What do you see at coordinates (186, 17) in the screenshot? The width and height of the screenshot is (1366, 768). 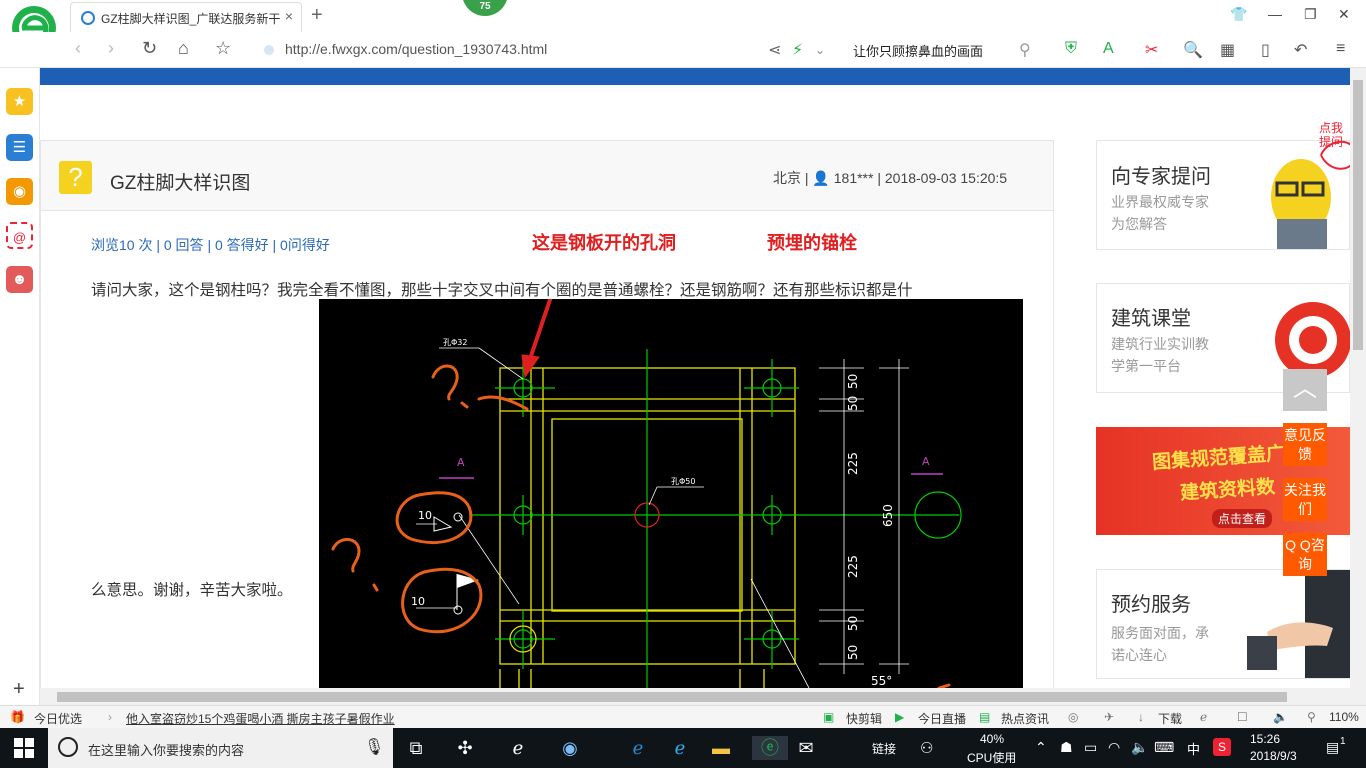 I see `tab-active: GZ柱脚大样识图_广联达服务新干线 ×` at bounding box center [186, 17].